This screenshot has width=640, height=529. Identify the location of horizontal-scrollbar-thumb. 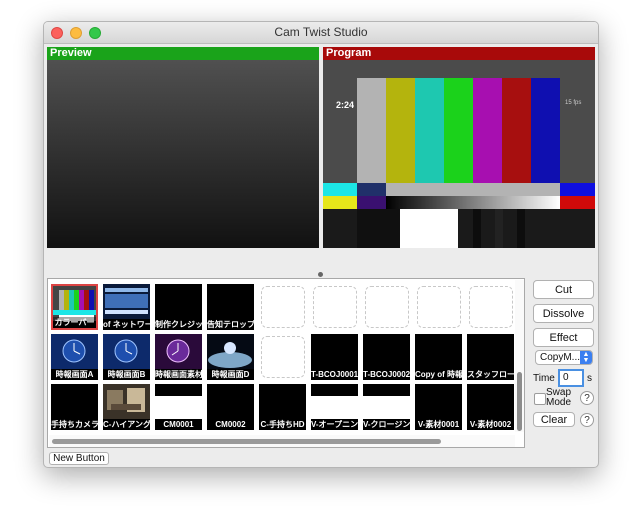
(246, 441).